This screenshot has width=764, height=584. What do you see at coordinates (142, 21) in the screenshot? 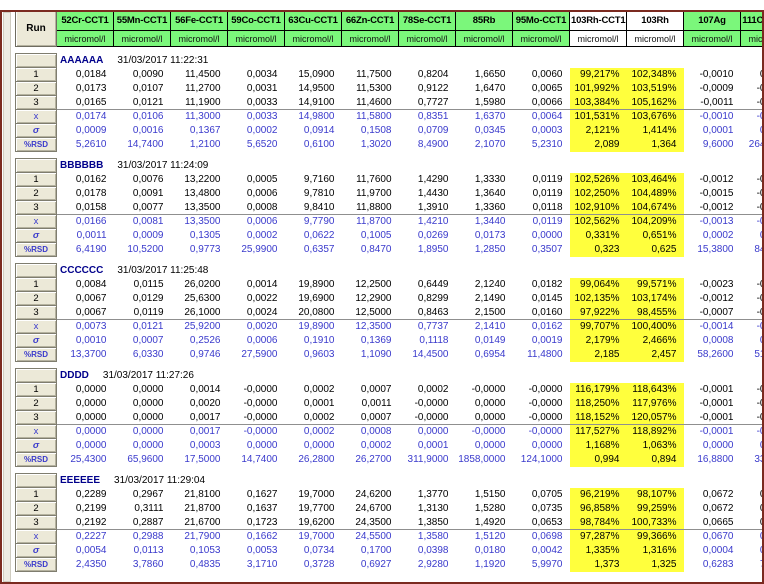
I see `column-header: 55Mn-CCT1` at bounding box center [142, 21].